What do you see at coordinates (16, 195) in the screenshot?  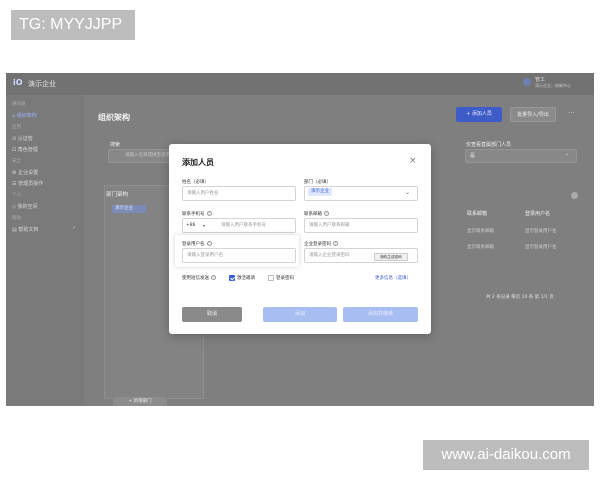 I see `sidebar-group-personal: 个人` at bounding box center [16, 195].